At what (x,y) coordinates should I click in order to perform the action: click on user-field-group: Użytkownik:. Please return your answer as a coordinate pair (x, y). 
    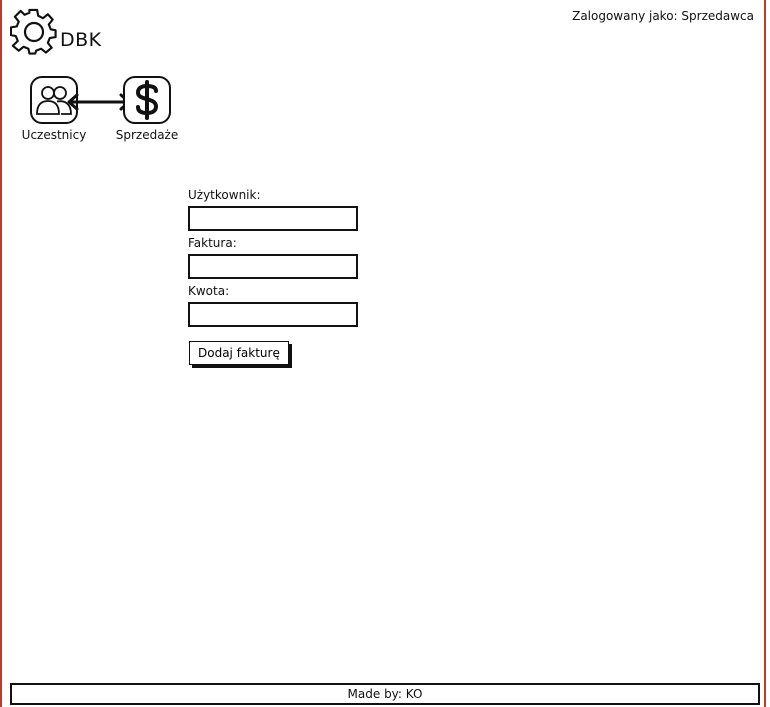
    Looking at the image, I should click on (275, 209).